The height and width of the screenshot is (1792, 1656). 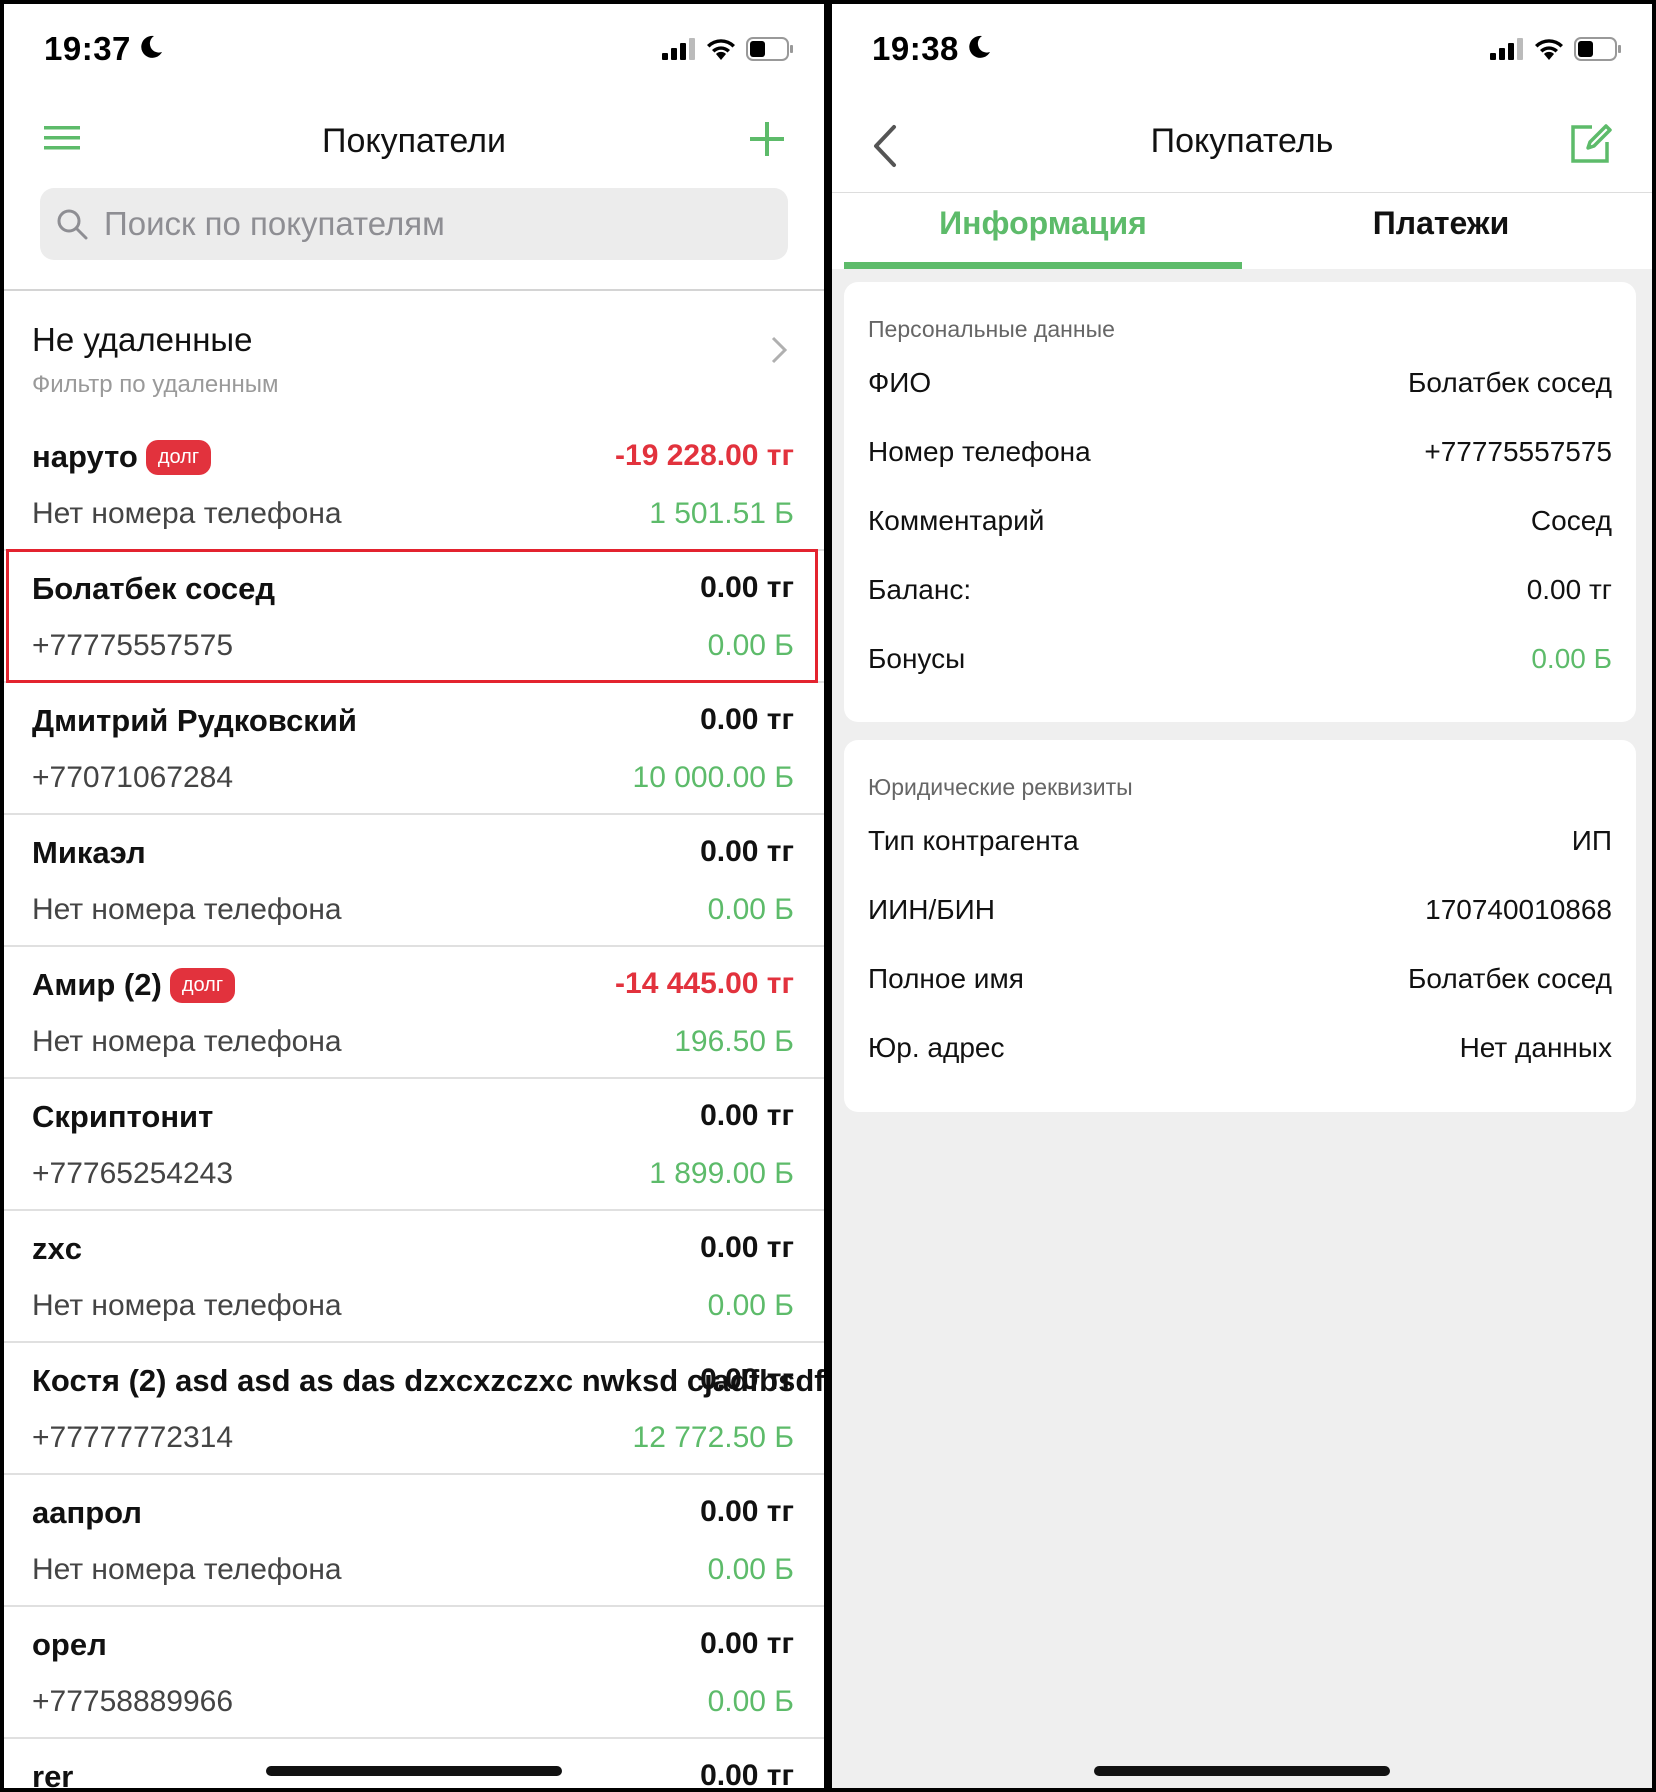 I want to click on status-bar: 19:38, so click(x=1242, y=50).